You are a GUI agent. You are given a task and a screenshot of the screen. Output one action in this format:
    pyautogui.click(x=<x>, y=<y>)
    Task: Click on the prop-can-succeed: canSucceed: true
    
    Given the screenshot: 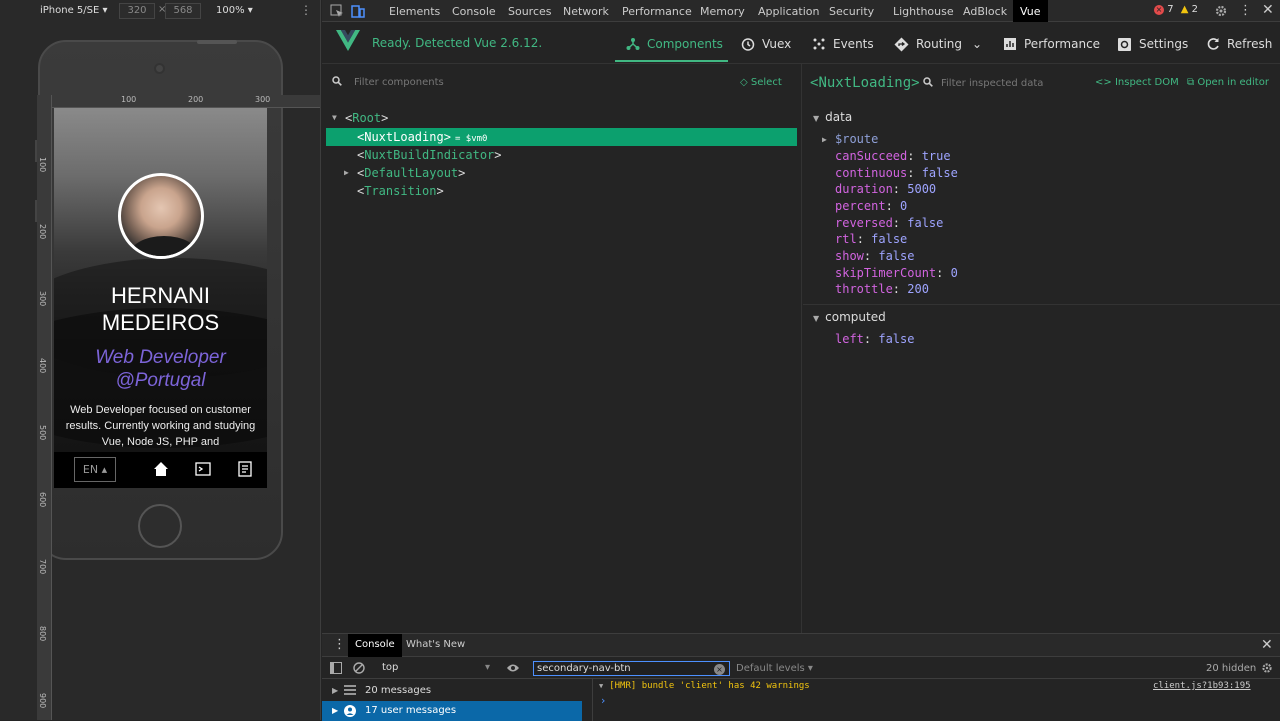 What is the action you would take?
    pyautogui.click(x=893, y=156)
    